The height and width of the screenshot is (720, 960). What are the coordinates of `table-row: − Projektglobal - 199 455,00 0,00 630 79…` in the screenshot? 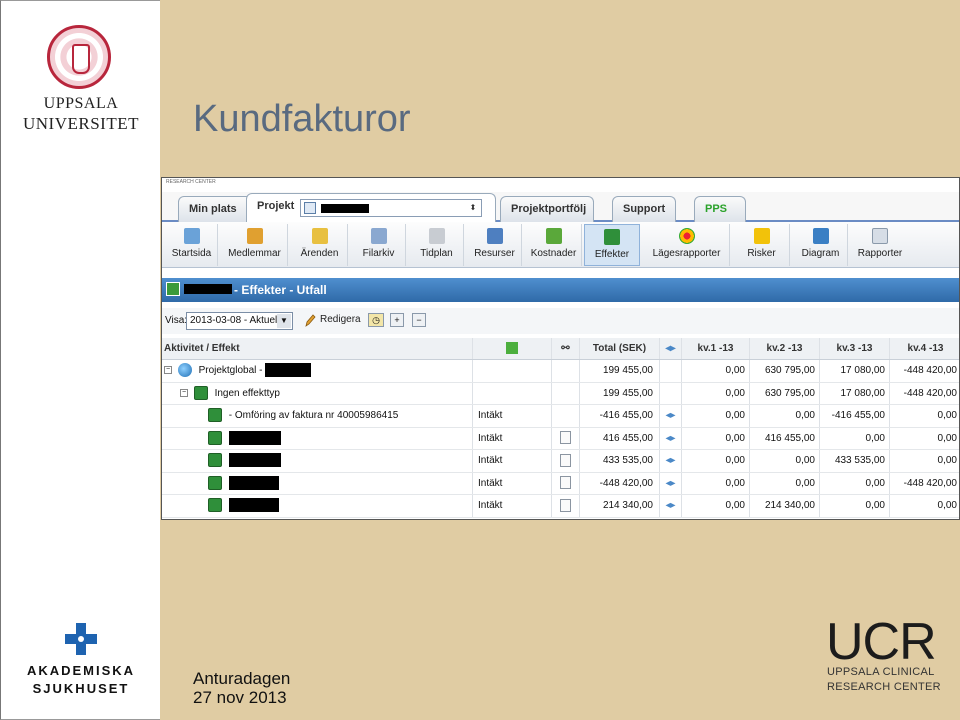 It's located at (560, 371).